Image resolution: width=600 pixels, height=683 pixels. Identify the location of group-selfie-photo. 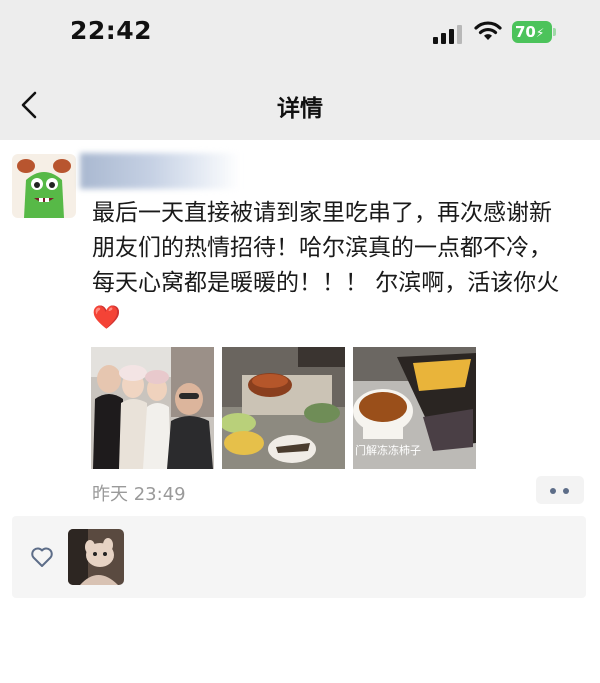
(152, 408).